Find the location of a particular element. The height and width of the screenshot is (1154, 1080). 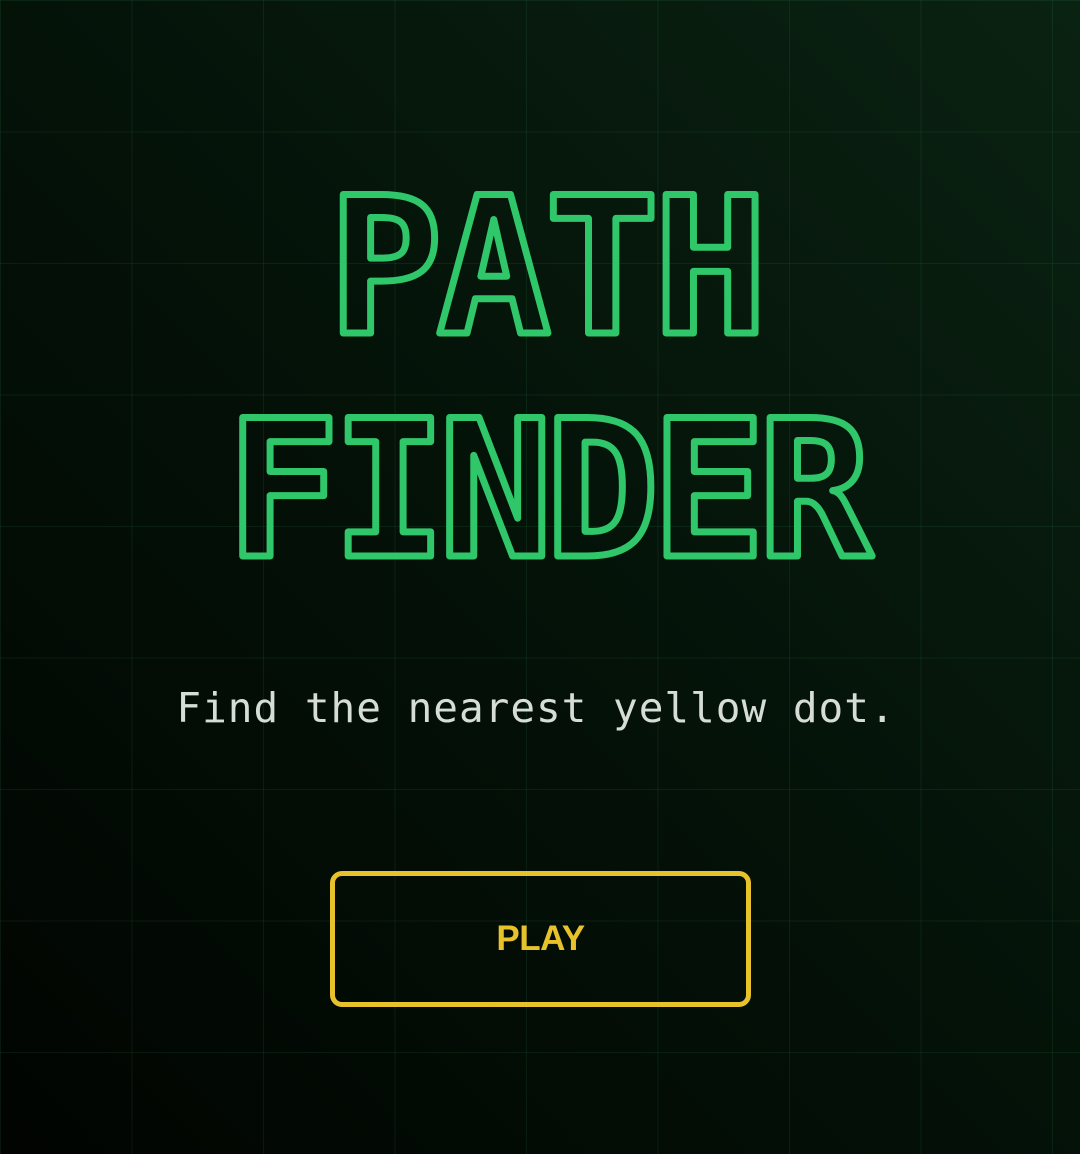

play-button-label: PLAY is located at coordinates (540, 938).